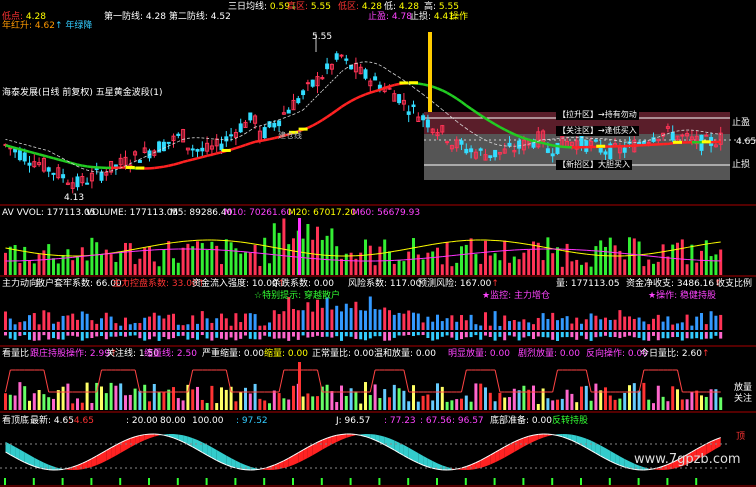 The height and width of the screenshot is (487, 756). What do you see at coordinates (322, 213) in the screenshot?
I see `volume-m20: M20: 67017.20` at bounding box center [322, 213].